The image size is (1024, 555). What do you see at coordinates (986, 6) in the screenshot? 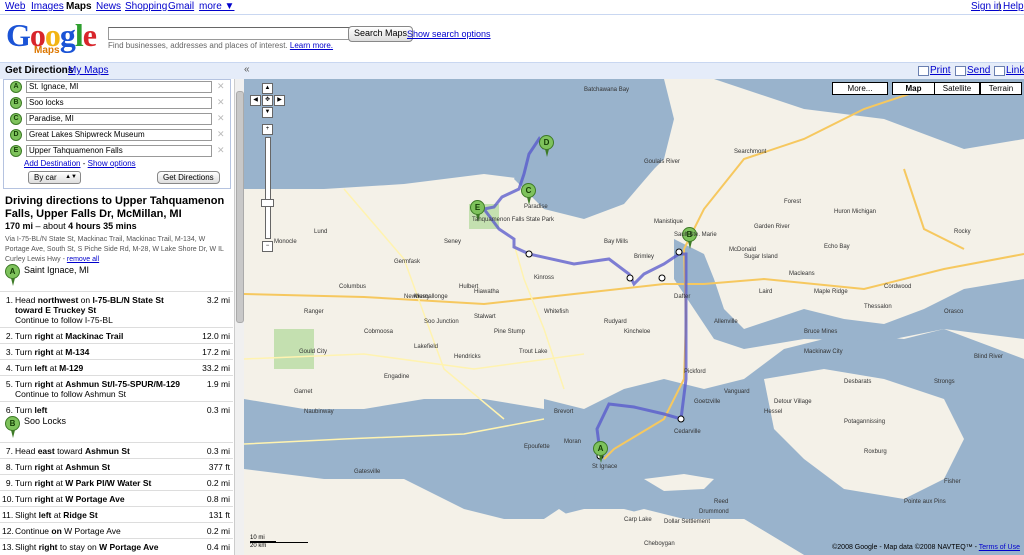
I see `sign-in-link: Sign in` at bounding box center [986, 6].